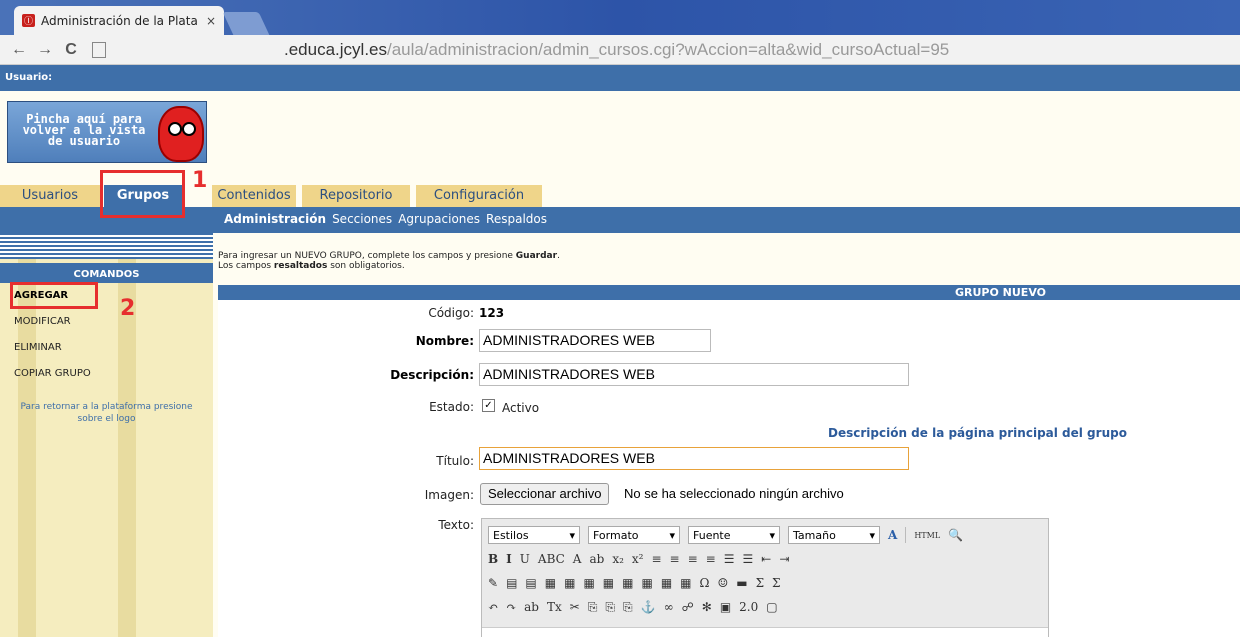  What do you see at coordinates (509, 559) in the screenshot?
I see `toolbar-row2-button-icon: I` at bounding box center [509, 559].